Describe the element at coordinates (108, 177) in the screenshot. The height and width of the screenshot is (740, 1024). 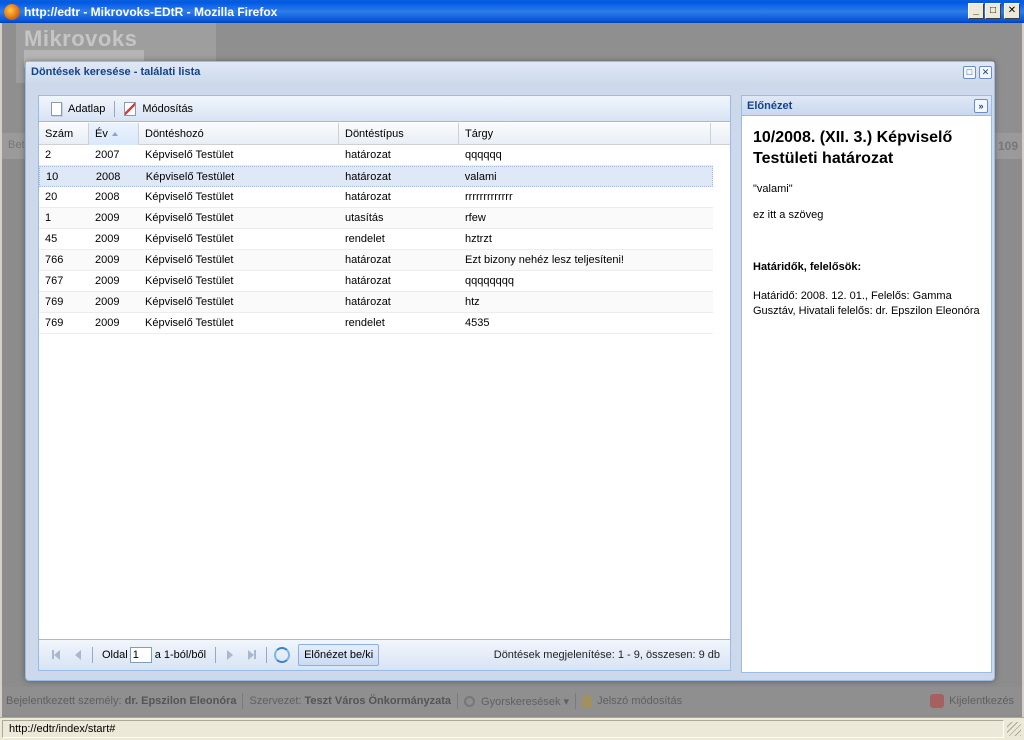
I see `cell-ev: 2008` at that location.